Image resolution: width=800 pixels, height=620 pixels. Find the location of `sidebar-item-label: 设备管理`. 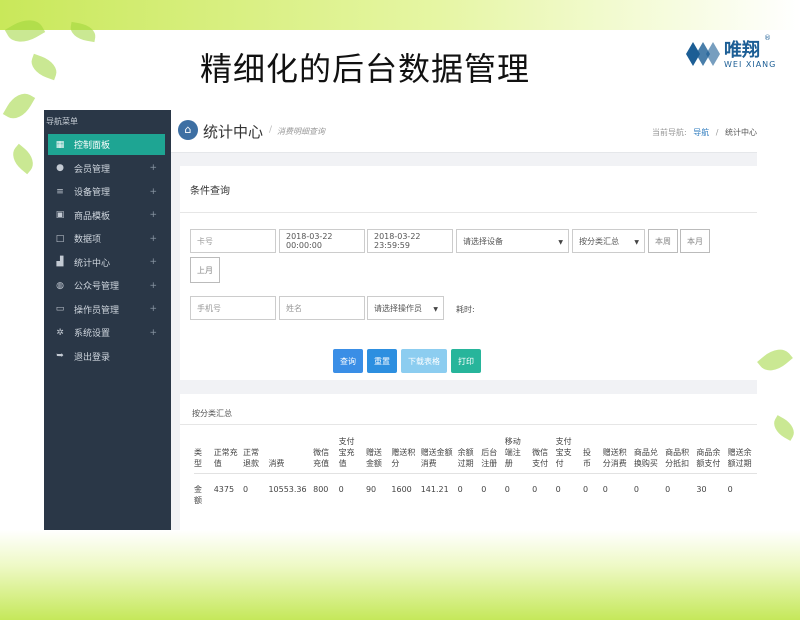

sidebar-item-label: 设备管理 is located at coordinates (92, 193).